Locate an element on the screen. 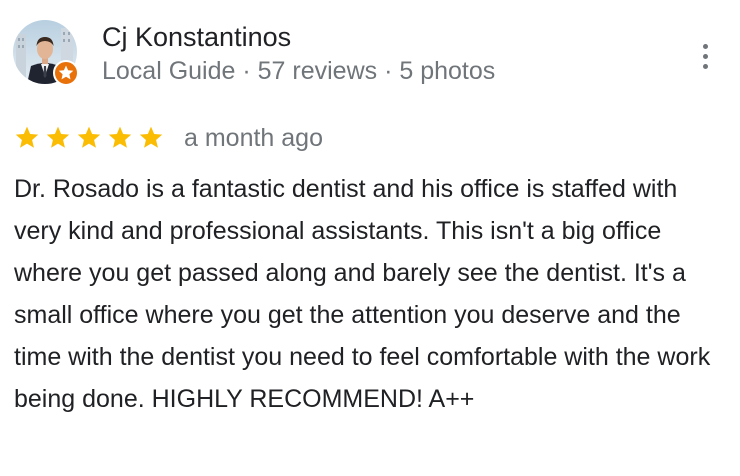 The width and height of the screenshot is (740, 476). author-name: Cj Konstantinos is located at coordinates (196, 37).